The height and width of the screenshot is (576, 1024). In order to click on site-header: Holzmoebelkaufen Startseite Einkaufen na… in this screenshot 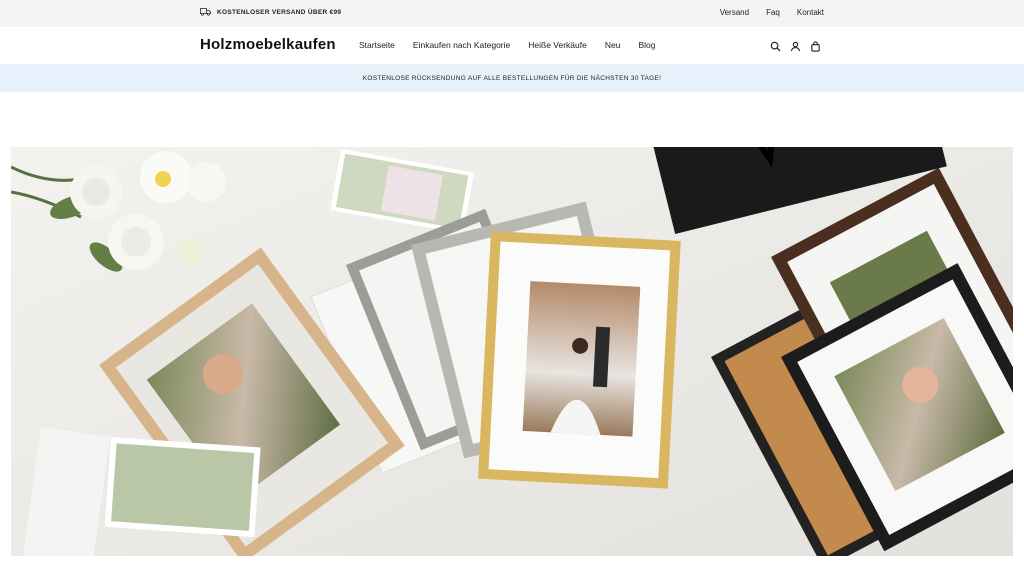, I will do `click(512, 46)`.